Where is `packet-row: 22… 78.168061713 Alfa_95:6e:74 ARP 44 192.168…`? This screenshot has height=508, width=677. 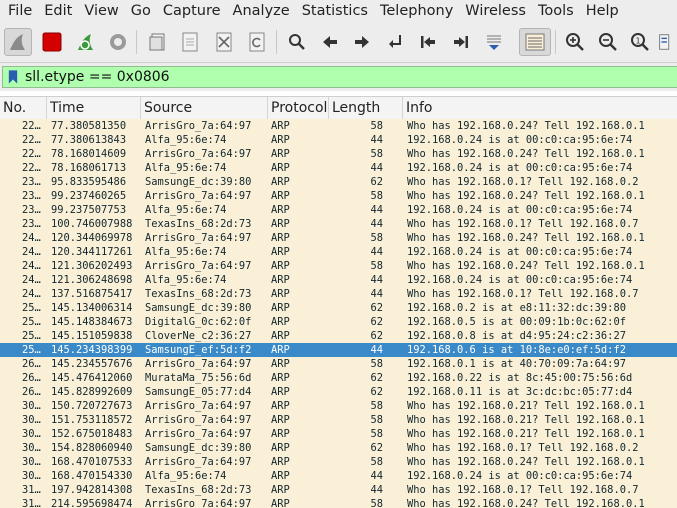
packet-row: 22… 78.168061713 Alfa_95:6e:74 ARP 44 192.168… is located at coordinates (338, 168).